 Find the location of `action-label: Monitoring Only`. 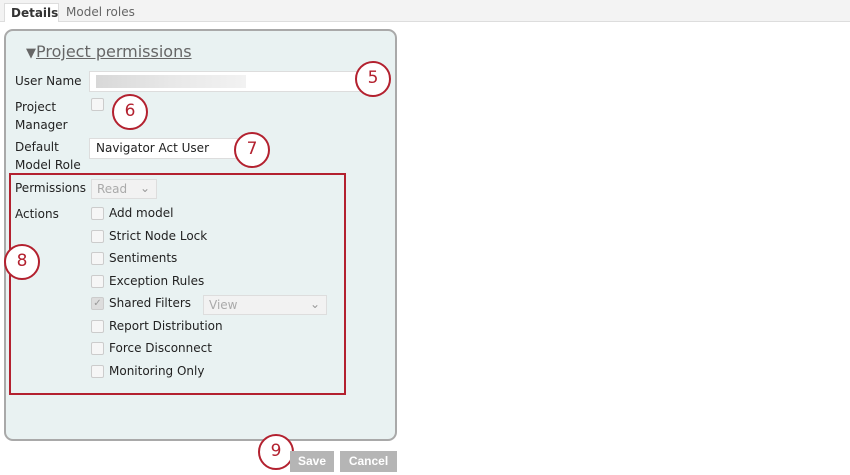

action-label: Monitoring Only is located at coordinates (157, 371).